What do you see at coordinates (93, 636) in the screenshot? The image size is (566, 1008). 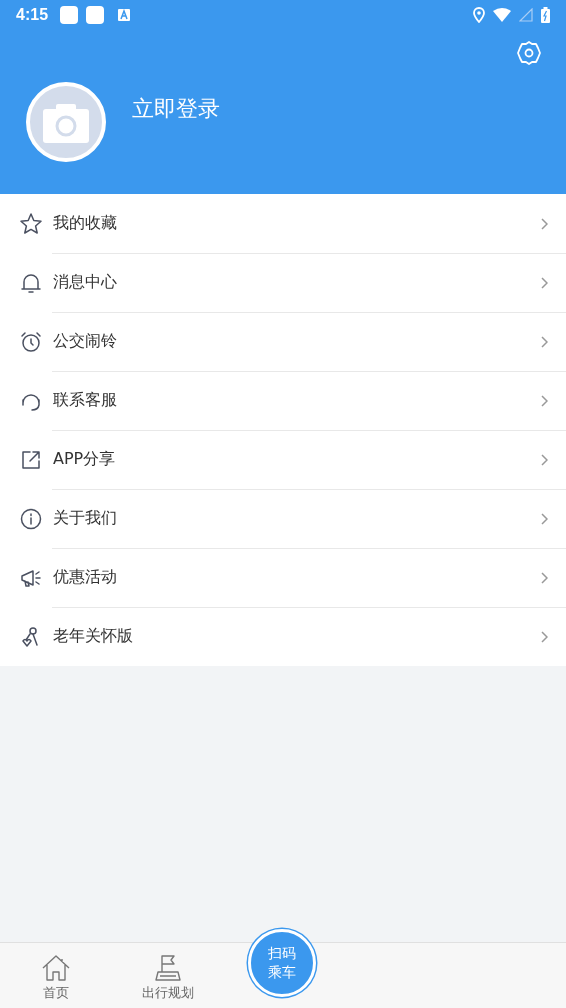 I see `menu-label: 老年关怀版` at bounding box center [93, 636].